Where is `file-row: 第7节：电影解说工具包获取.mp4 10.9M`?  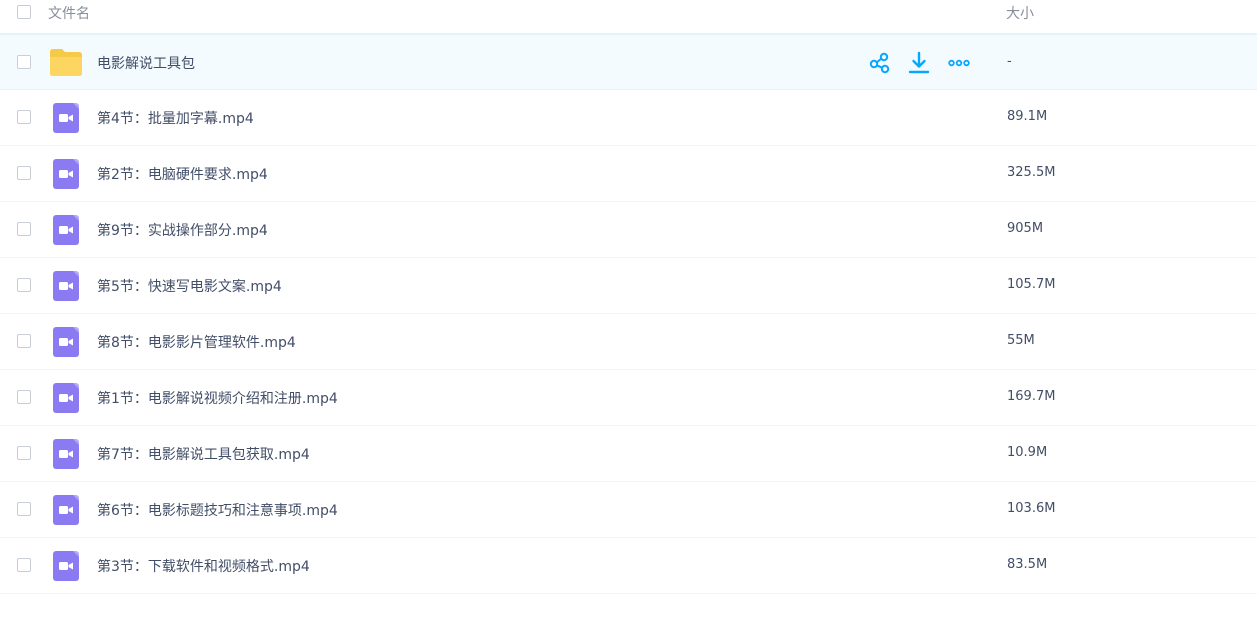 file-row: 第7节：电影解说工具包获取.mp4 10.9M is located at coordinates (628, 454).